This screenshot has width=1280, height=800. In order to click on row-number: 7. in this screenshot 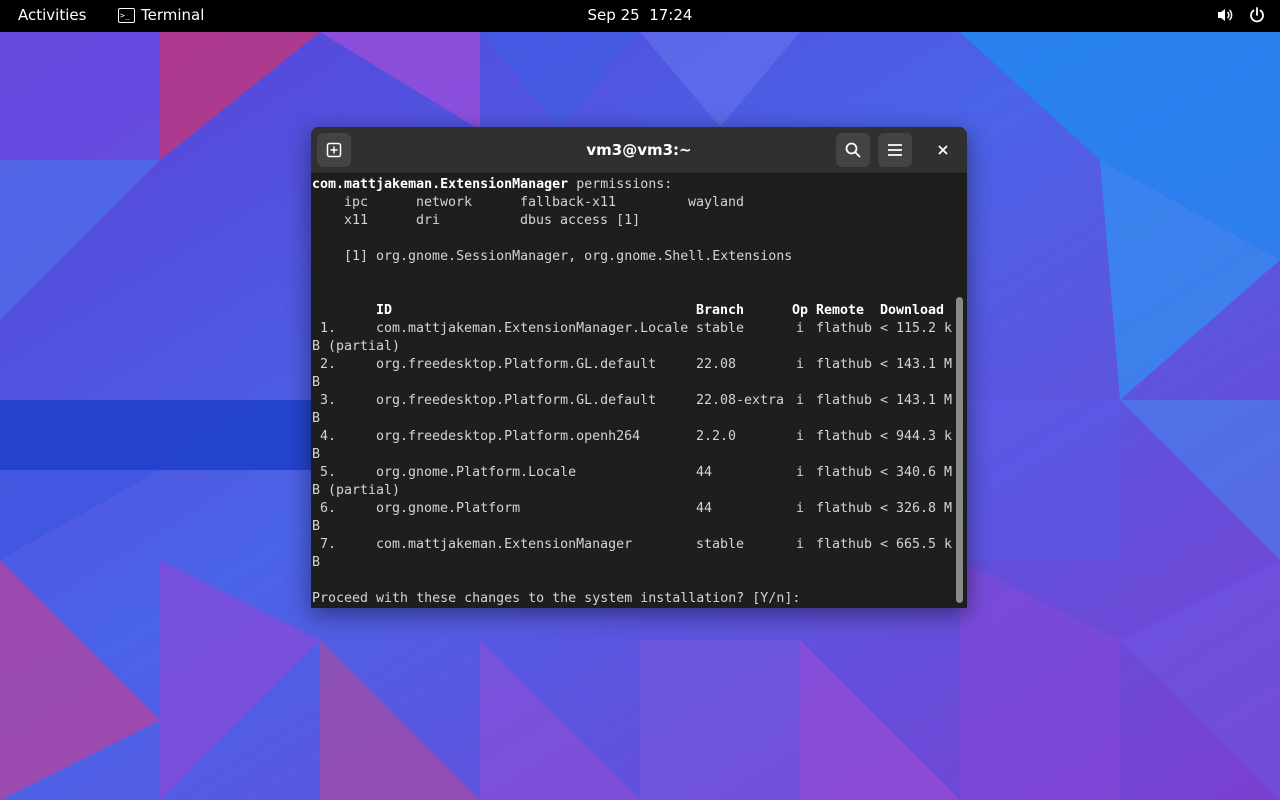, I will do `click(328, 544)`.